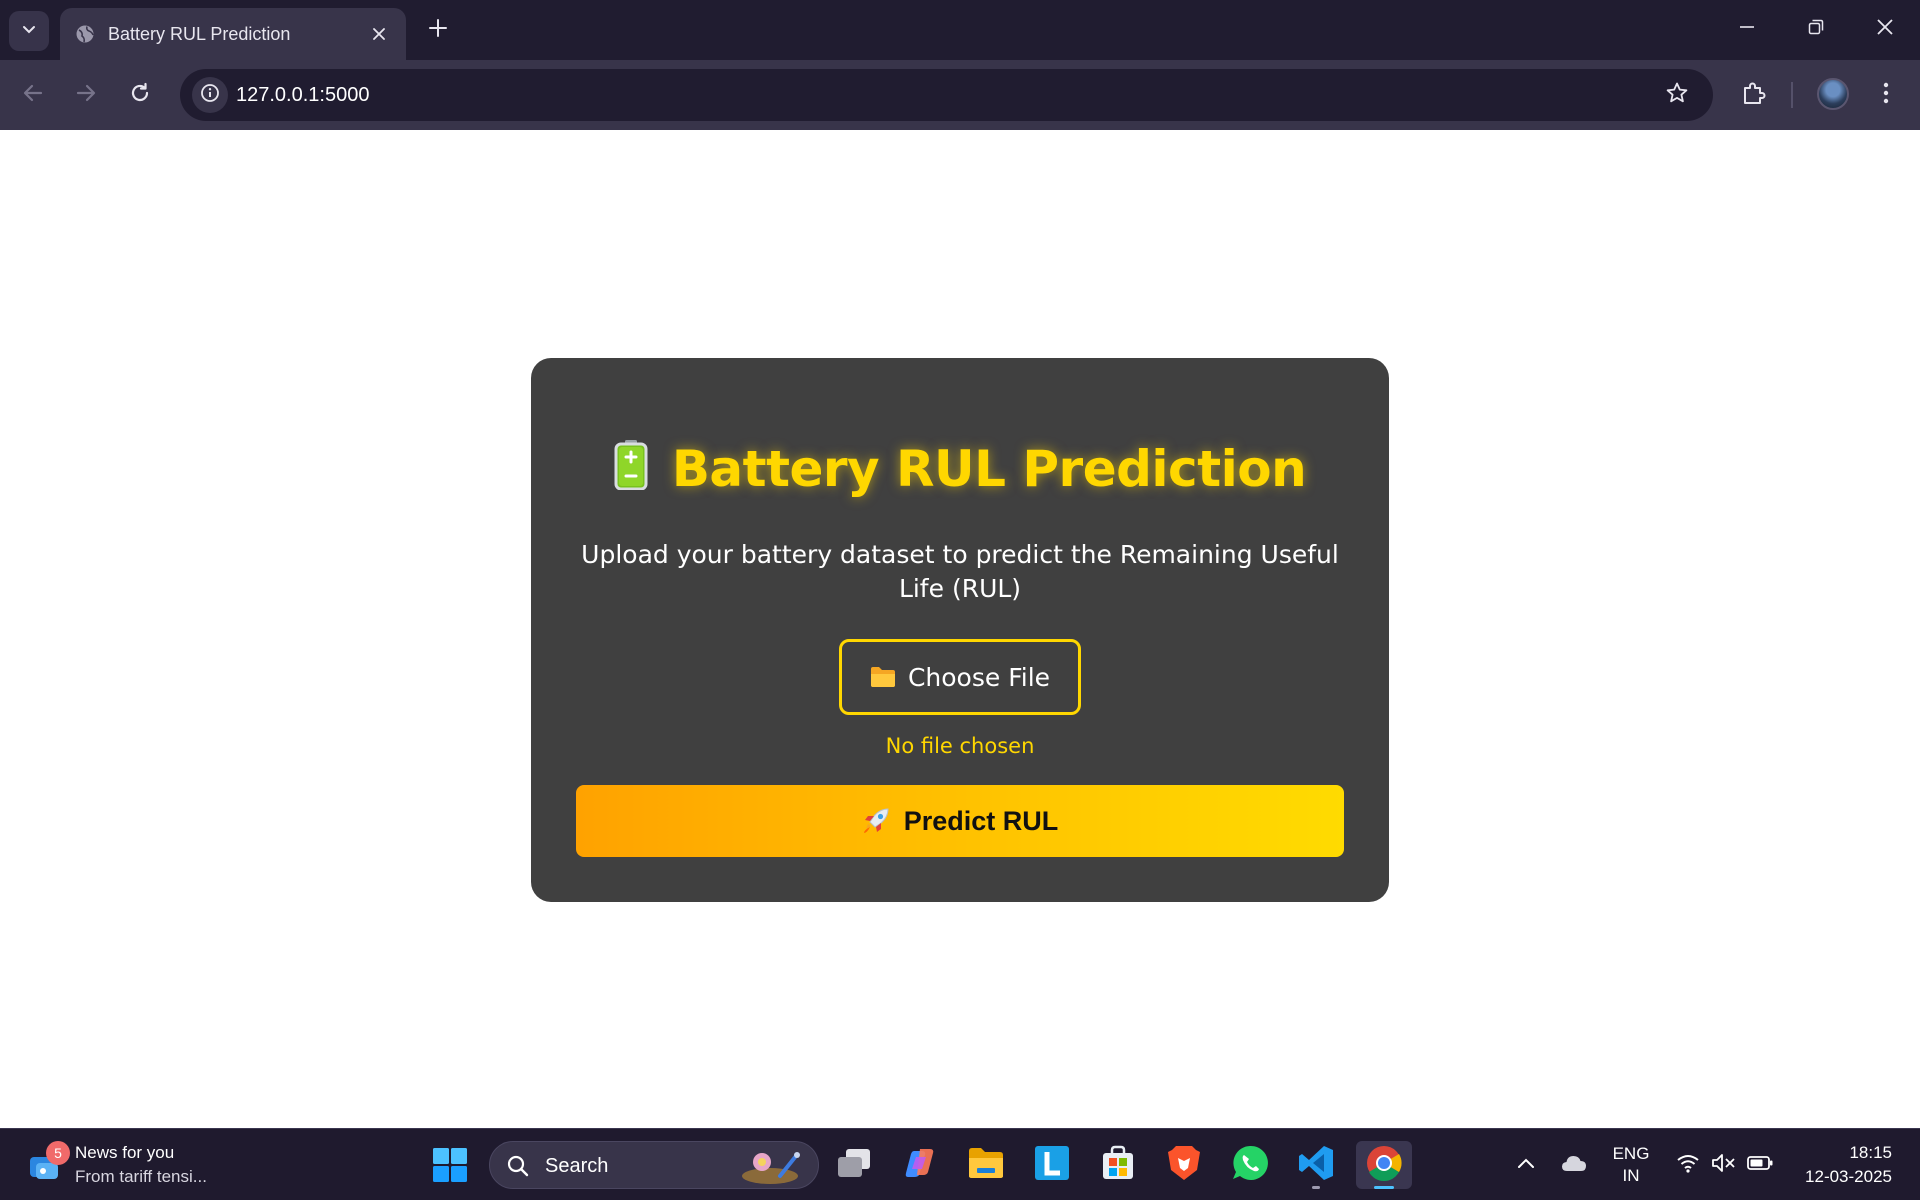  What do you see at coordinates (989, 469) in the screenshot?
I see `page-title-text: Battery RUL Prediction` at bounding box center [989, 469].